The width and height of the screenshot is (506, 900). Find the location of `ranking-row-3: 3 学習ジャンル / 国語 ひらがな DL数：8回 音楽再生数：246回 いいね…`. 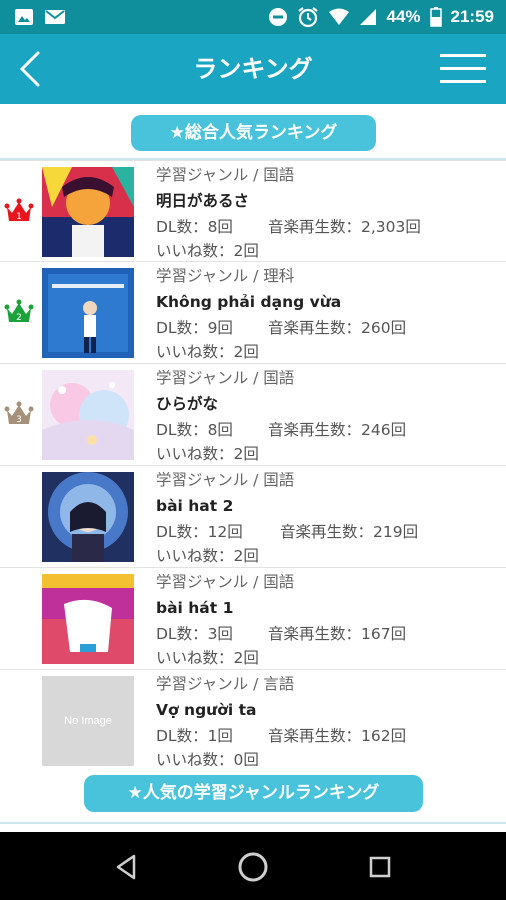

ranking-row-3: 3 学習ジャンル / 国語 ひらがな DL数：8回 音楽再生数：246回 いいね… is located at coordinates (253, 415).